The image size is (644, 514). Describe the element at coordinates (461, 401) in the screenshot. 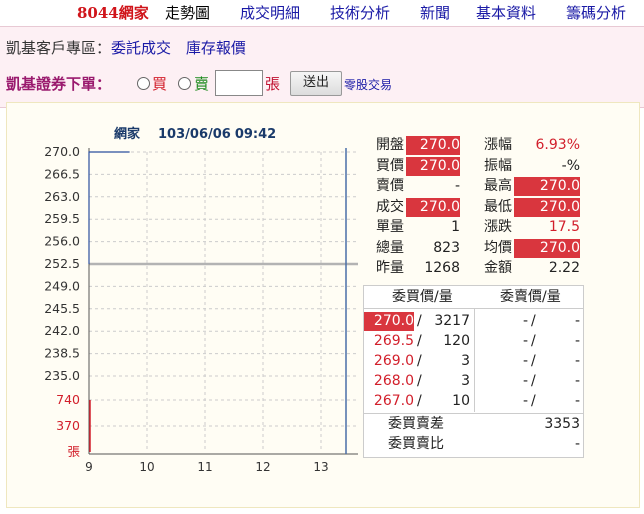

I see `bid-volume-4: 10` at that location.